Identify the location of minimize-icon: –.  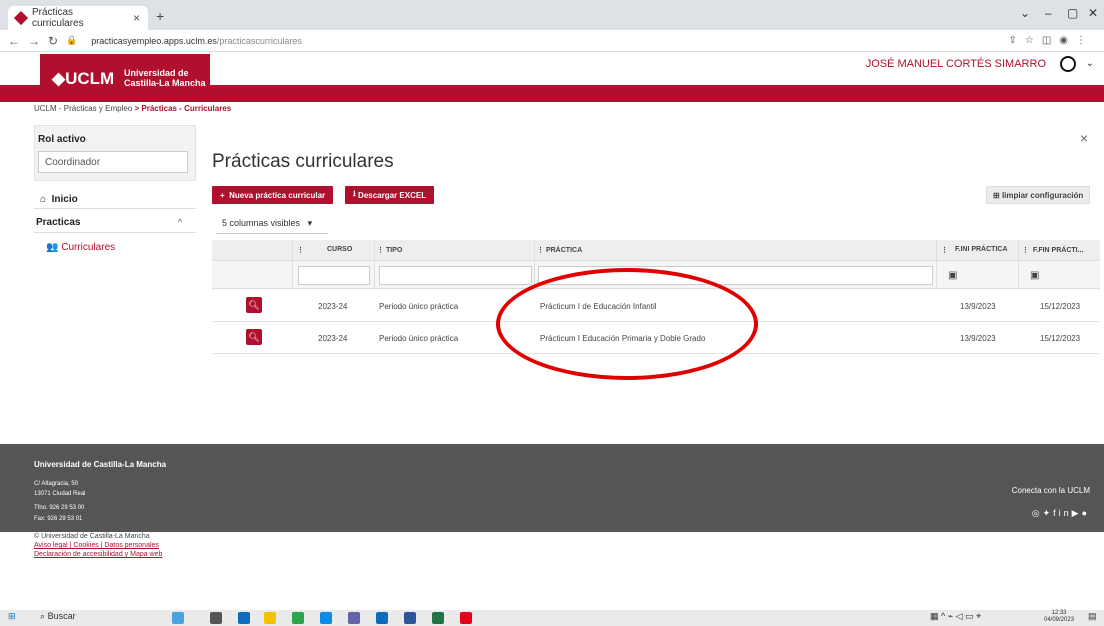
(1048, 13).